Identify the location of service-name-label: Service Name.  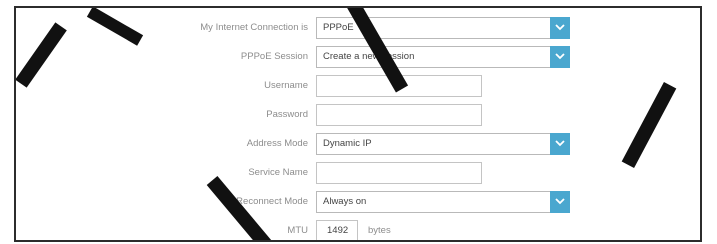
(278, 172).